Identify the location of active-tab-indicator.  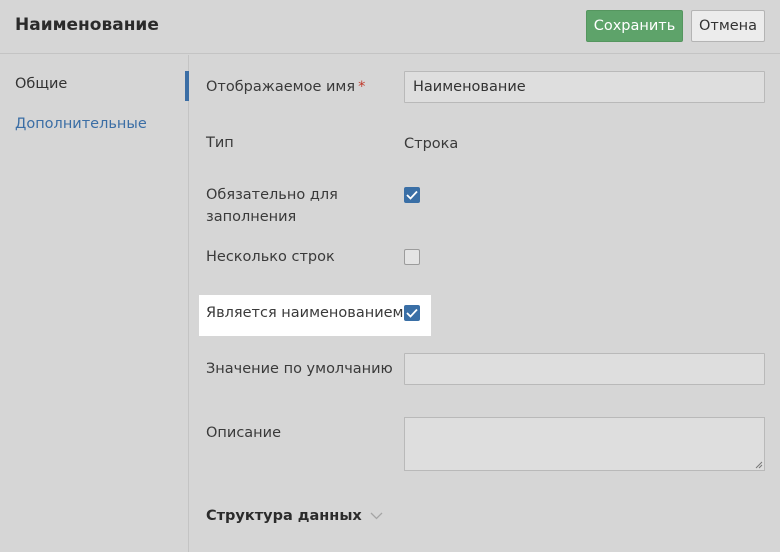
(187, 86).